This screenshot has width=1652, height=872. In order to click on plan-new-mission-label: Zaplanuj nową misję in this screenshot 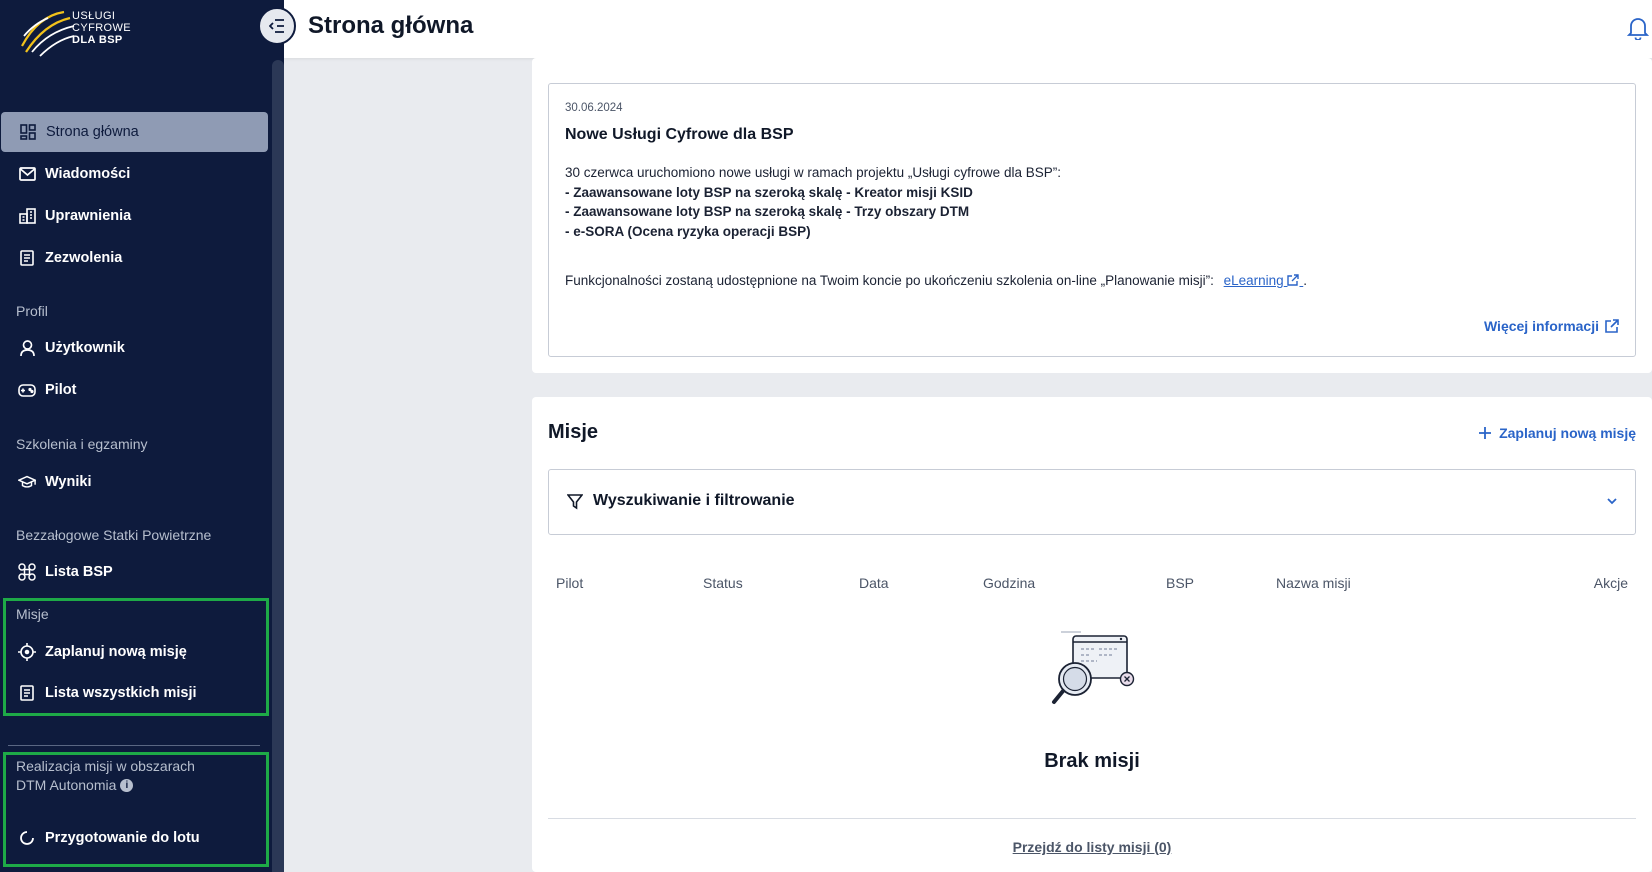, I will do `click(1567, 433)`.